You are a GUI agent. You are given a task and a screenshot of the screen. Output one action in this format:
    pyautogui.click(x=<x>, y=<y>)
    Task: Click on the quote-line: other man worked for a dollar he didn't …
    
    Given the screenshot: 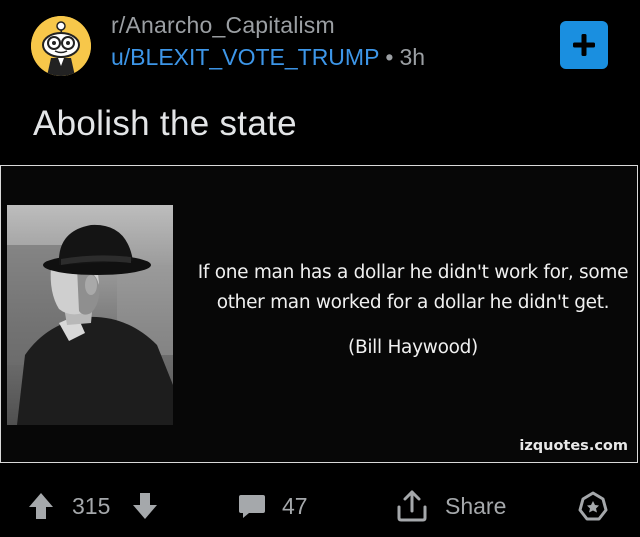 What is the action you would take?
    pyautogui.click(x=413, y=302)
    